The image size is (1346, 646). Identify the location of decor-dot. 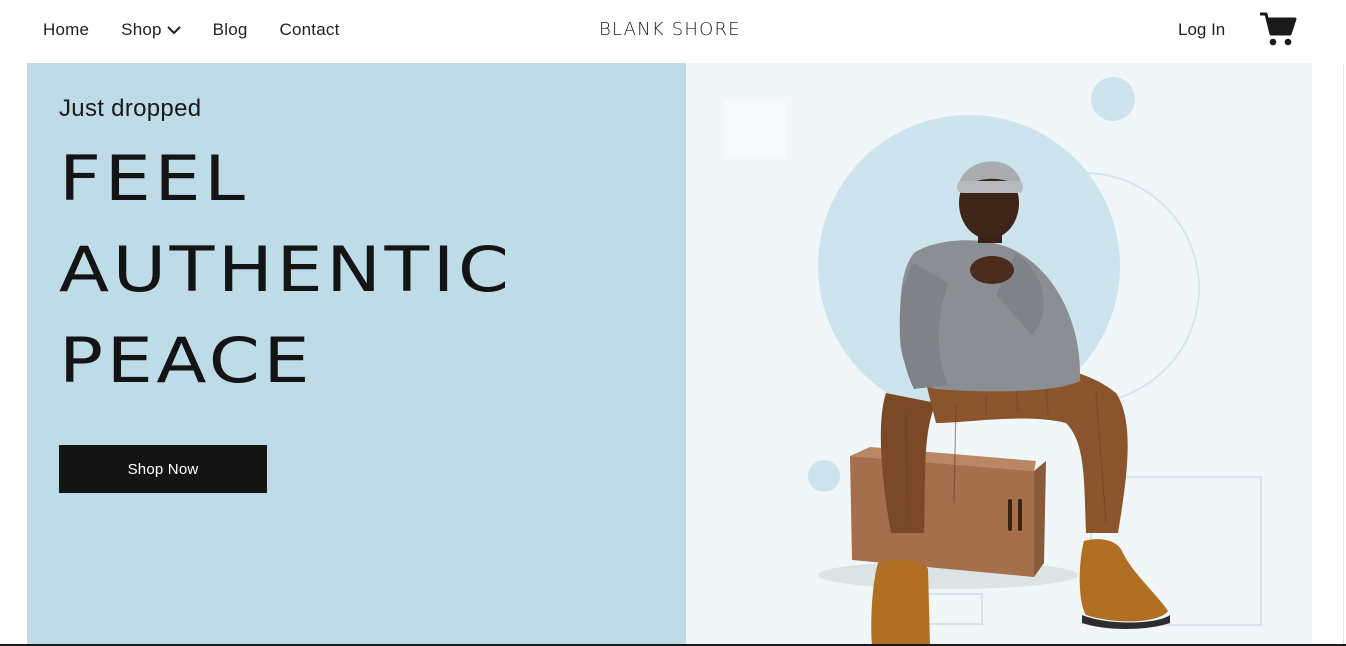
(824, 476).